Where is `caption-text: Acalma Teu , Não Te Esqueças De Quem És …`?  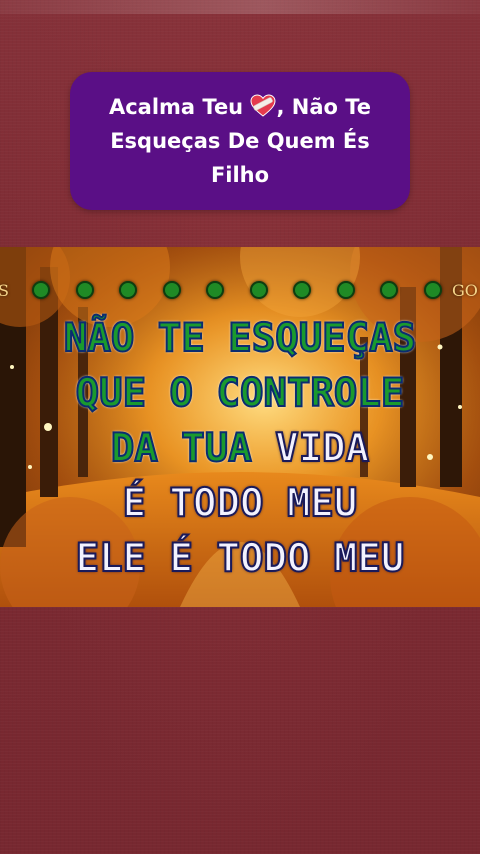
caption-text: Acalma Teu , Não Te Esqueças De Quem És … is located at coordinates (240, 141).